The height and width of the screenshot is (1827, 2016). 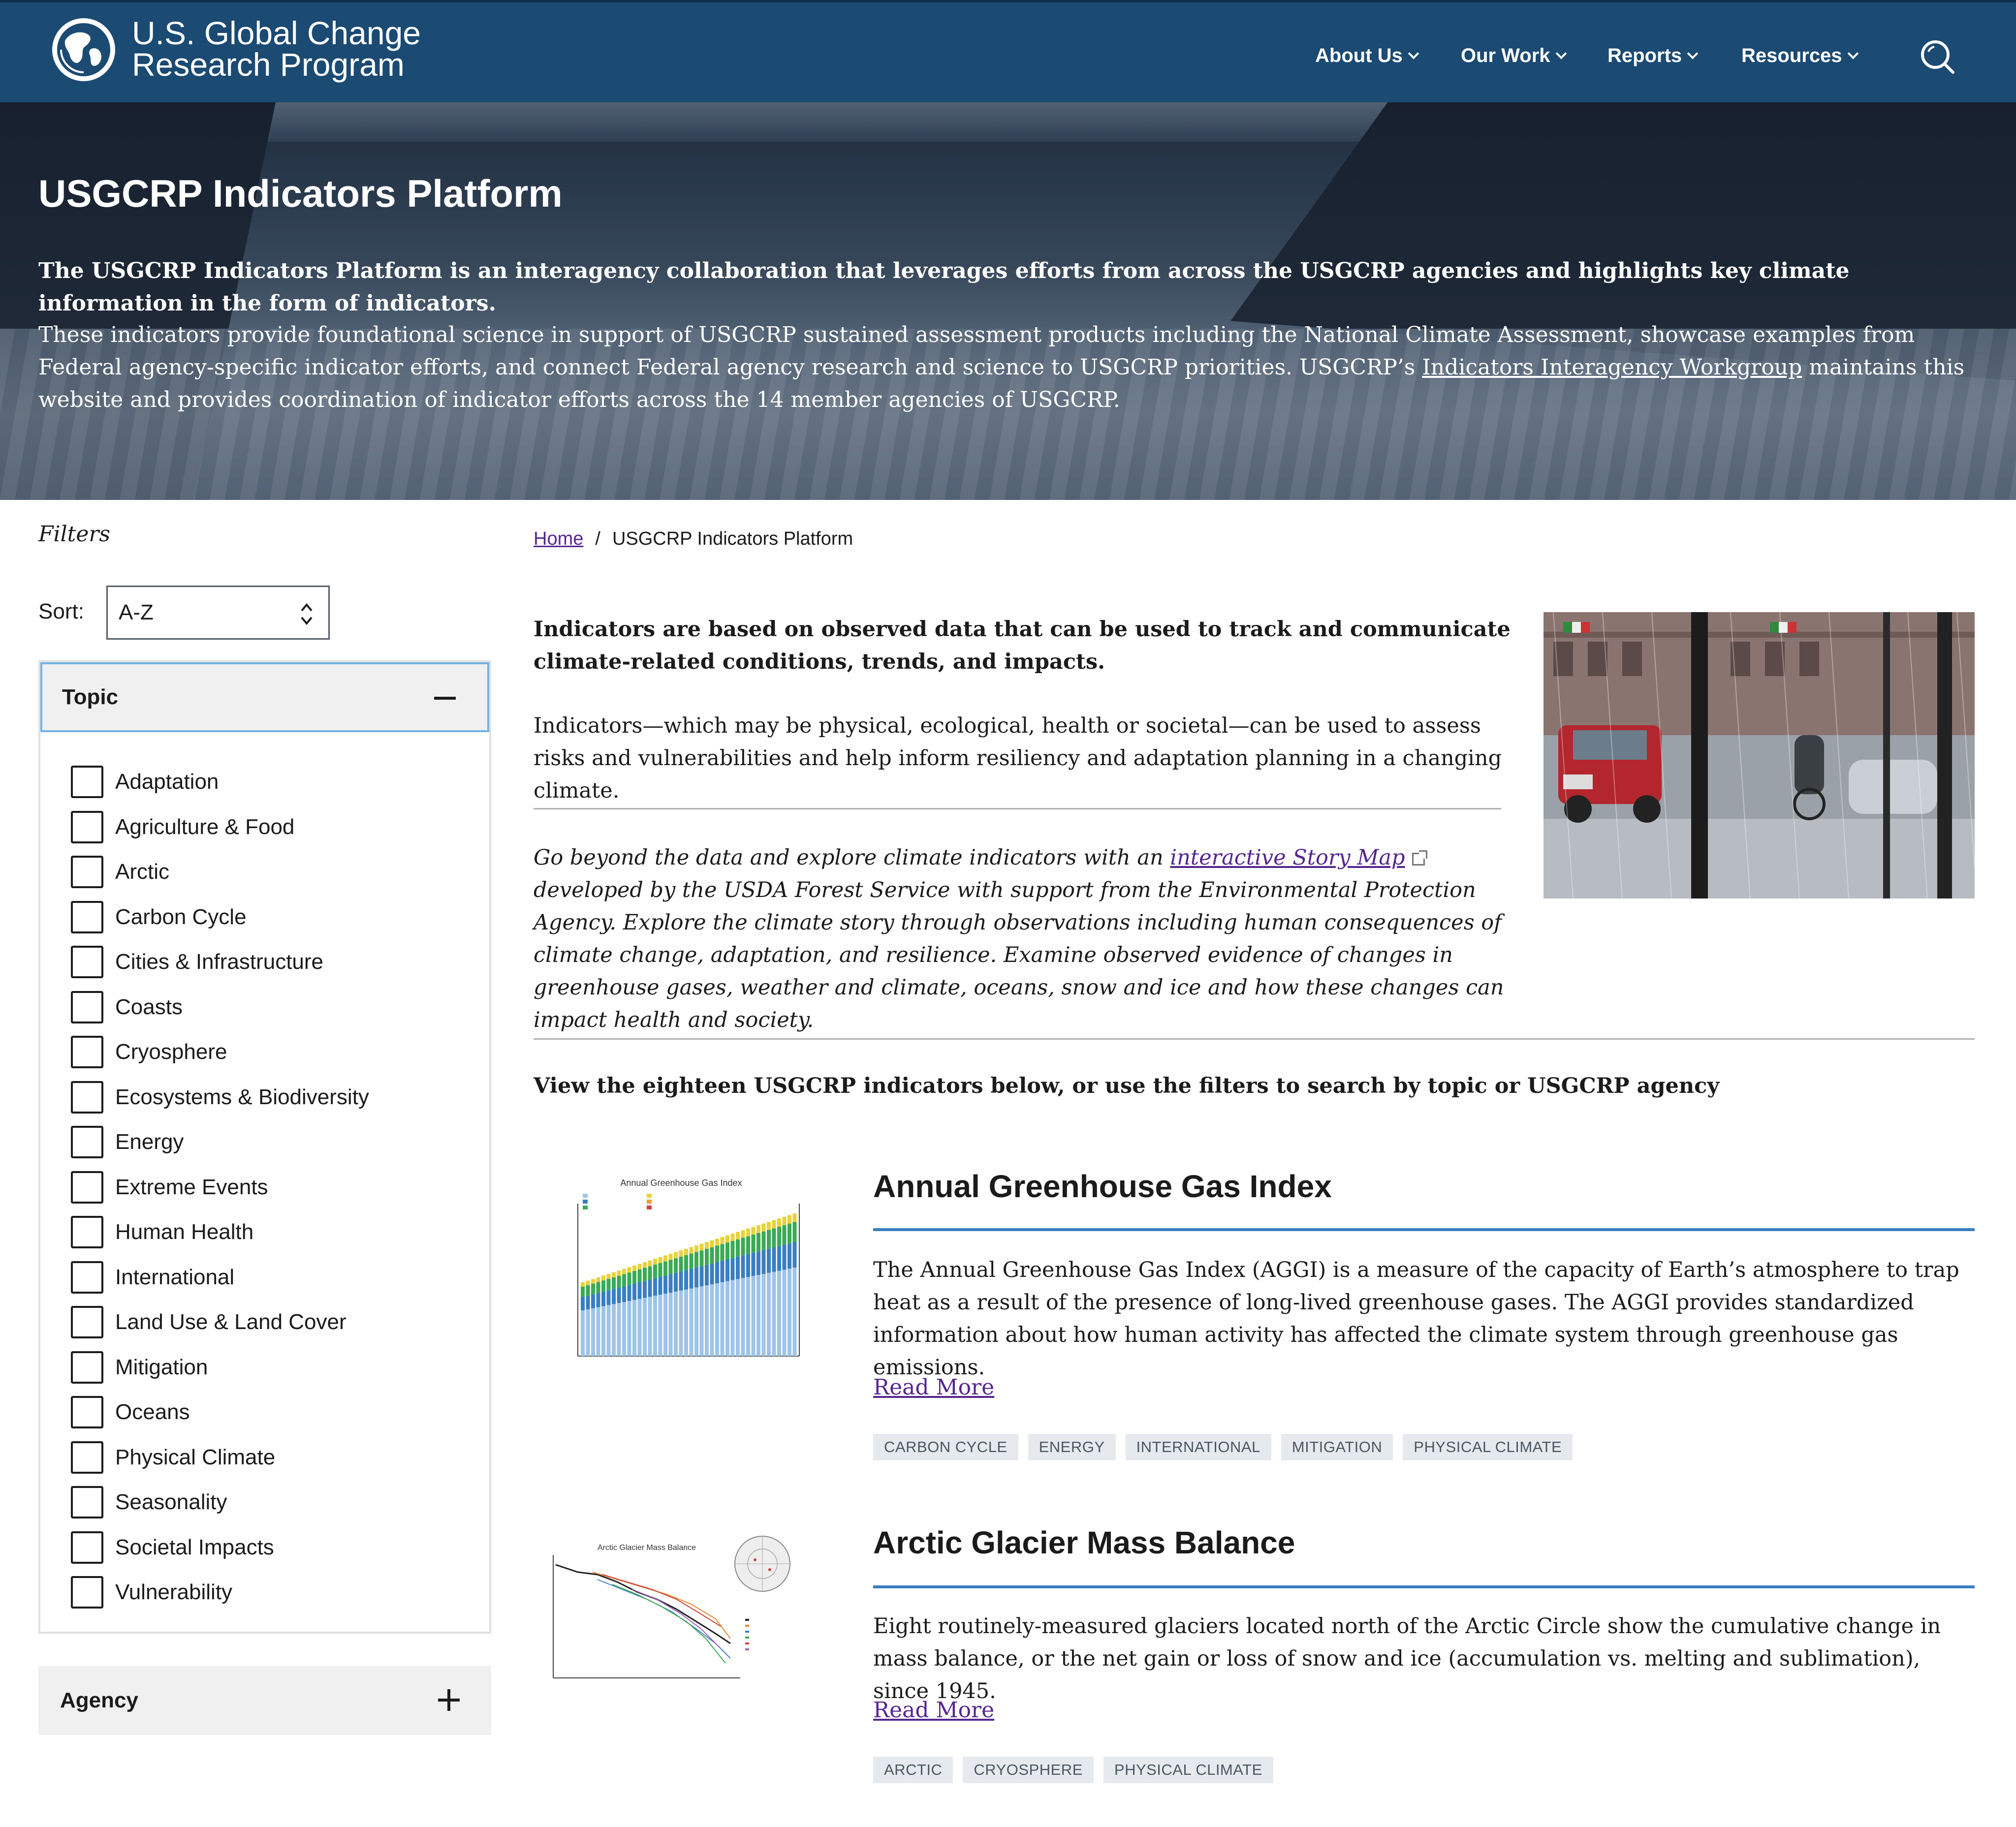 What do you see at coordinates (218, 613) in the screenshot?
I see `sort-select: A-Z` at bounding box center [218, 613].